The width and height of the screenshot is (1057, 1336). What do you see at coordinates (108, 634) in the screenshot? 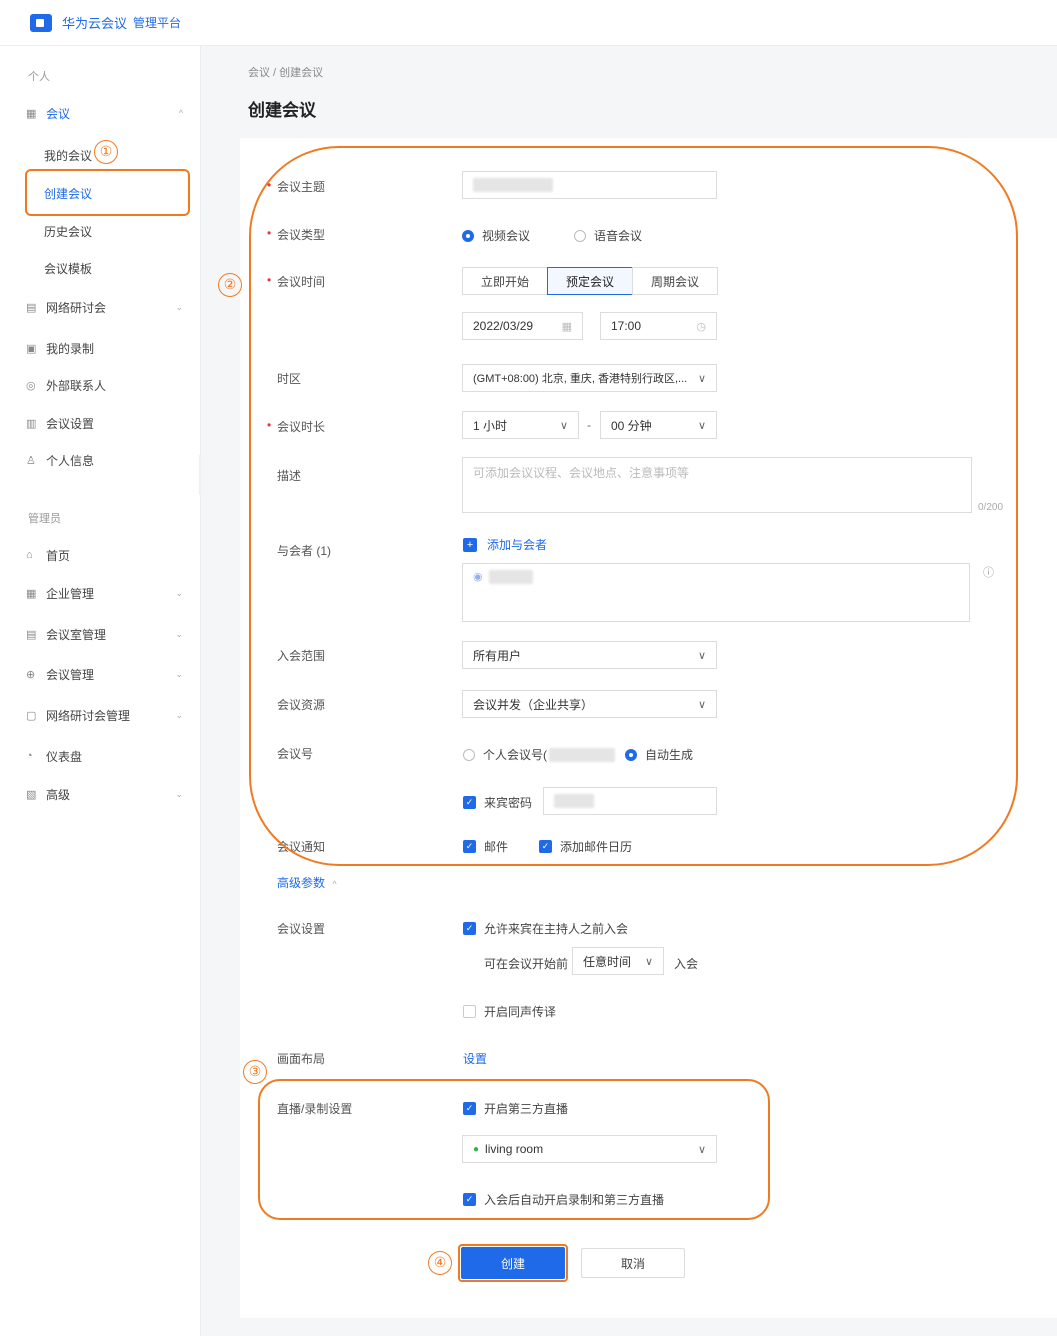
I see `sidebar-item-rooms: ▤ 会议室管理 ⌄` at bounding box center [108, 634].